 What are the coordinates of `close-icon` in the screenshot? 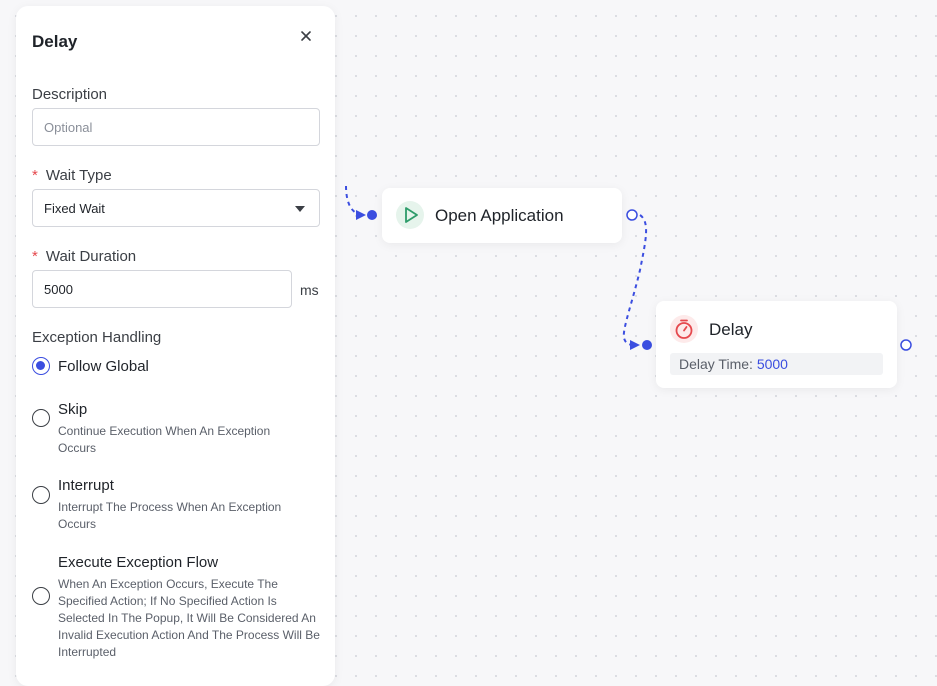 It's located at (306, 36).